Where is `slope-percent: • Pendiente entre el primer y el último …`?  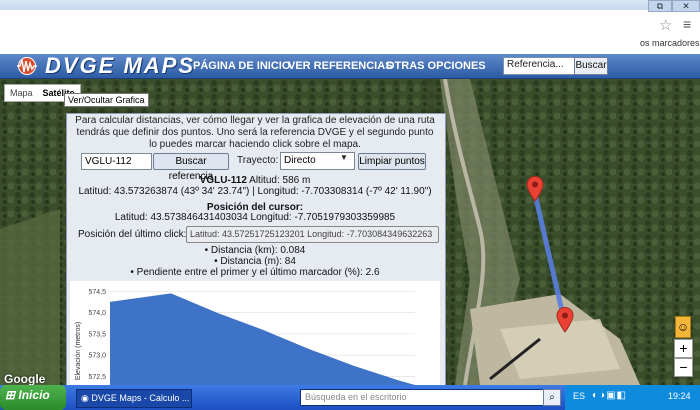
slope-percent: • Pendiente entre el primer y el último … is located at coordinates (255, 272).